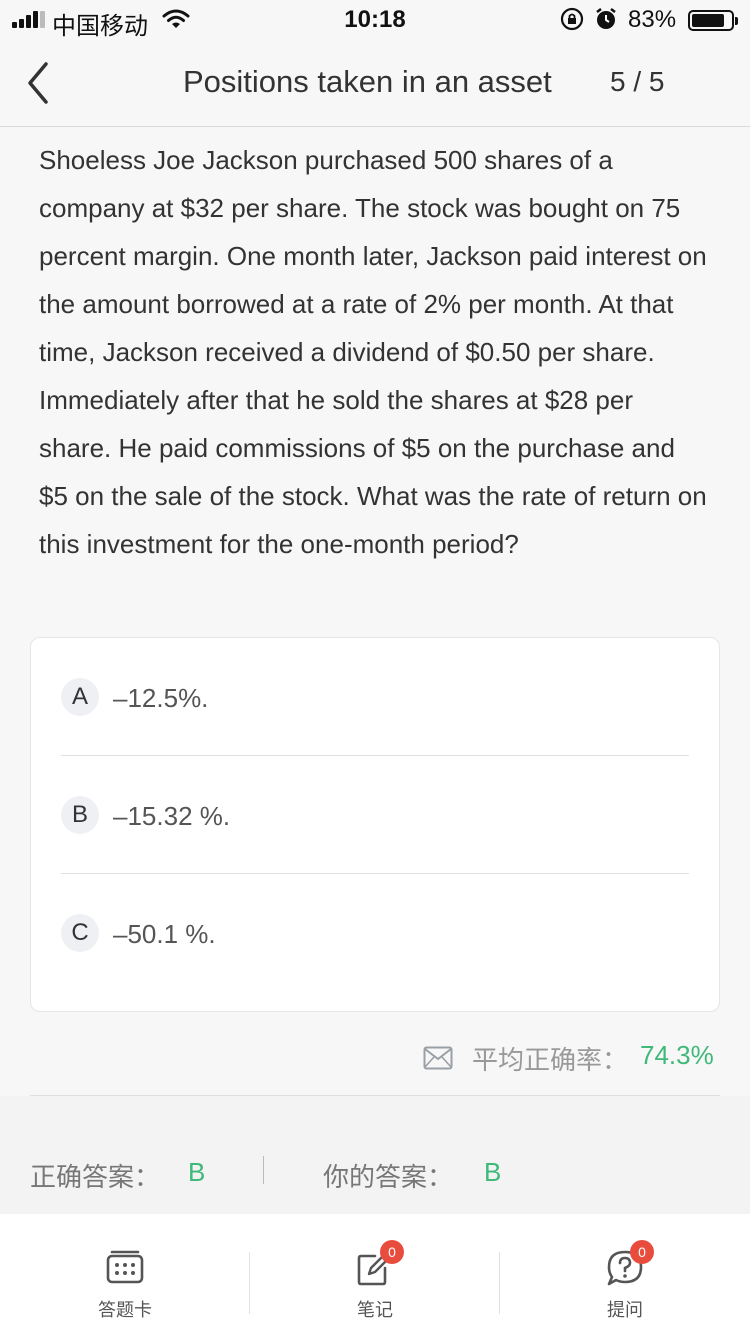  What do you see at coordinates (392, 1252) in the screenshot?
I see `notes-badge: 0` at bounding box center [392, 1252].